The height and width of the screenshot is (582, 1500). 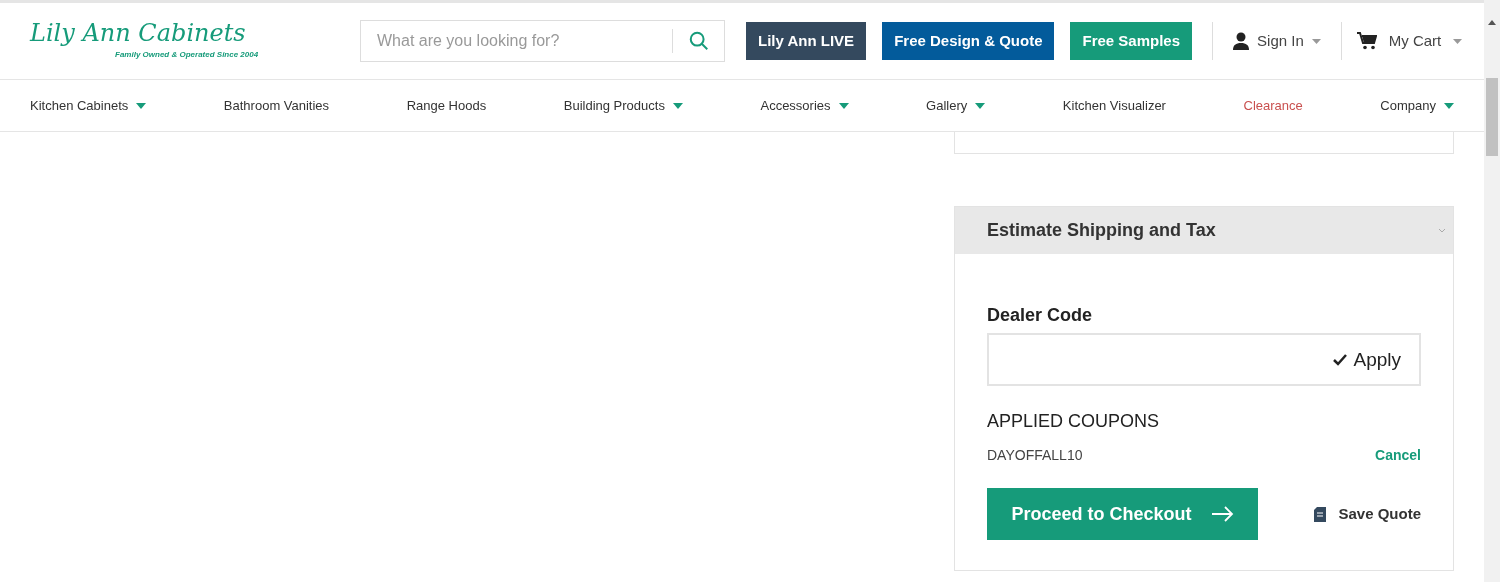 What do you see at coordinates (1398, 455) in the screenshot?
I see `cancel-link: Cancel` at bounding box center [1398, 455].